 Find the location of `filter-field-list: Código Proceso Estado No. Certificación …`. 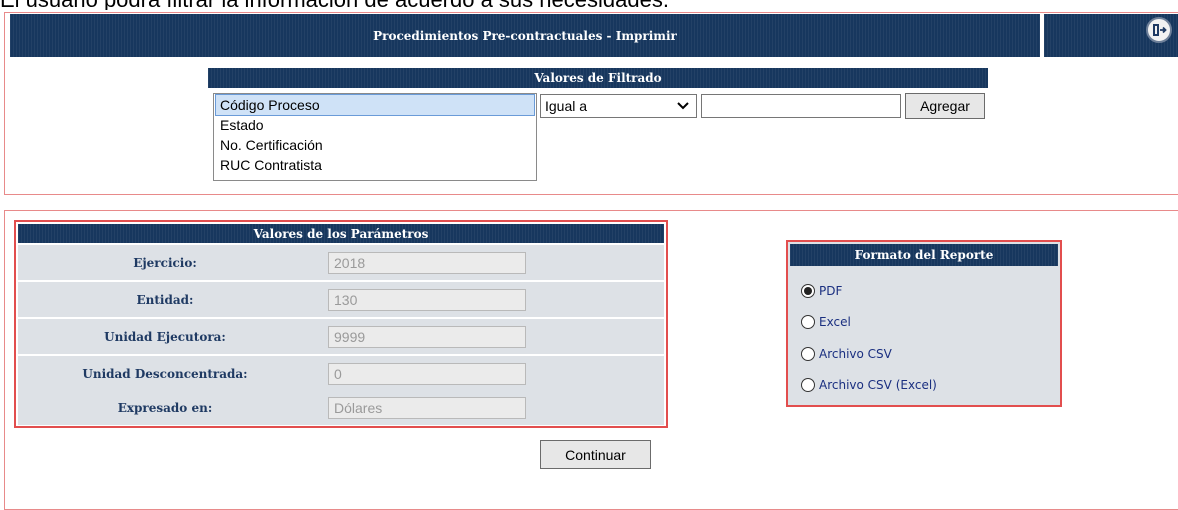

filter-field-list: Código Proceso Estado No. Certificación … is located at coordinates (375, 137).